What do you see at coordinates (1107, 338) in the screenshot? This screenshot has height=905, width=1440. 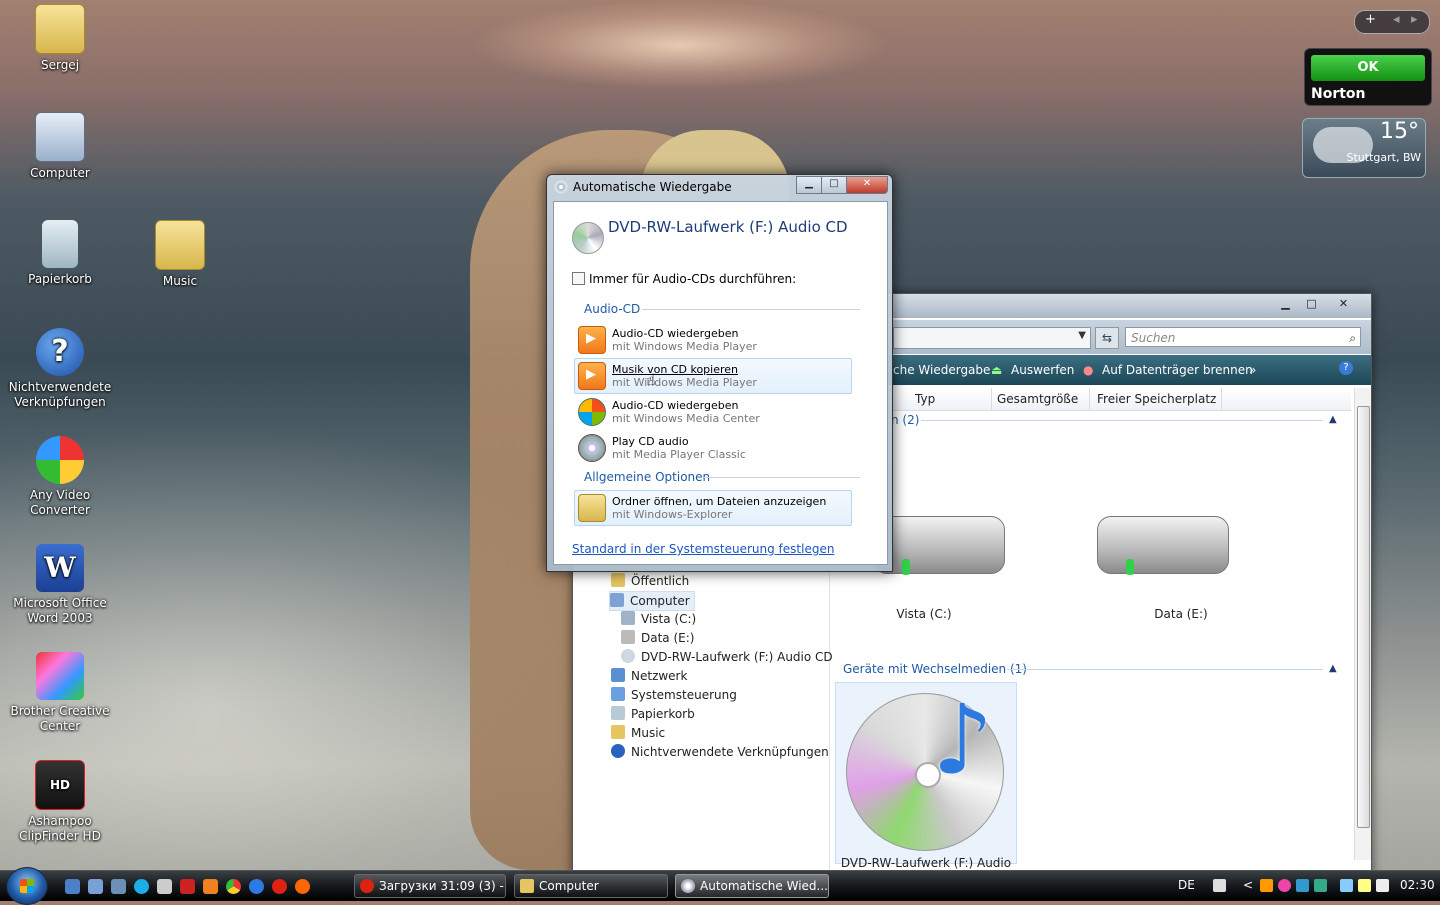 I see `refresh-button: ⇆` at bounding box center [1107, 338].